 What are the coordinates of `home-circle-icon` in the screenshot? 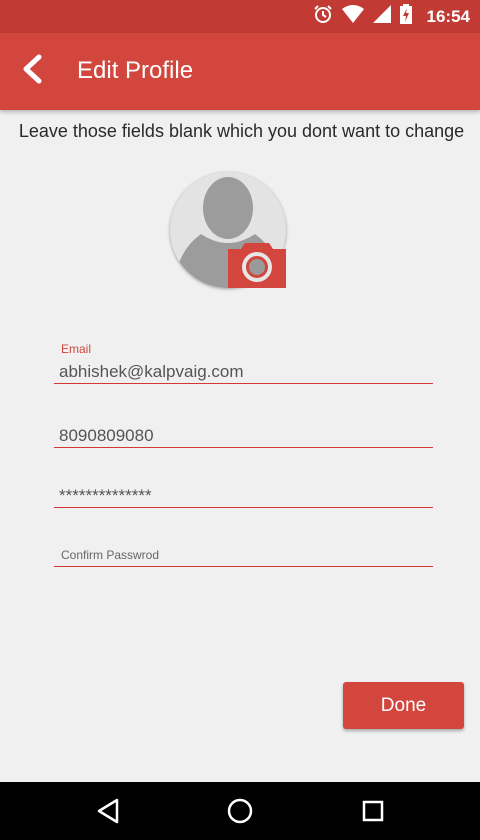 It's located at (240, 811).